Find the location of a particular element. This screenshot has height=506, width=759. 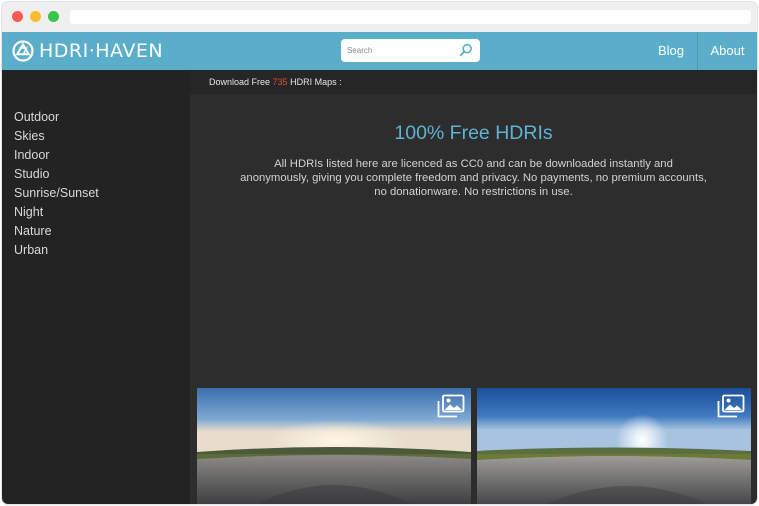

aperture-logo-icon is located at coordinates (23, 51).